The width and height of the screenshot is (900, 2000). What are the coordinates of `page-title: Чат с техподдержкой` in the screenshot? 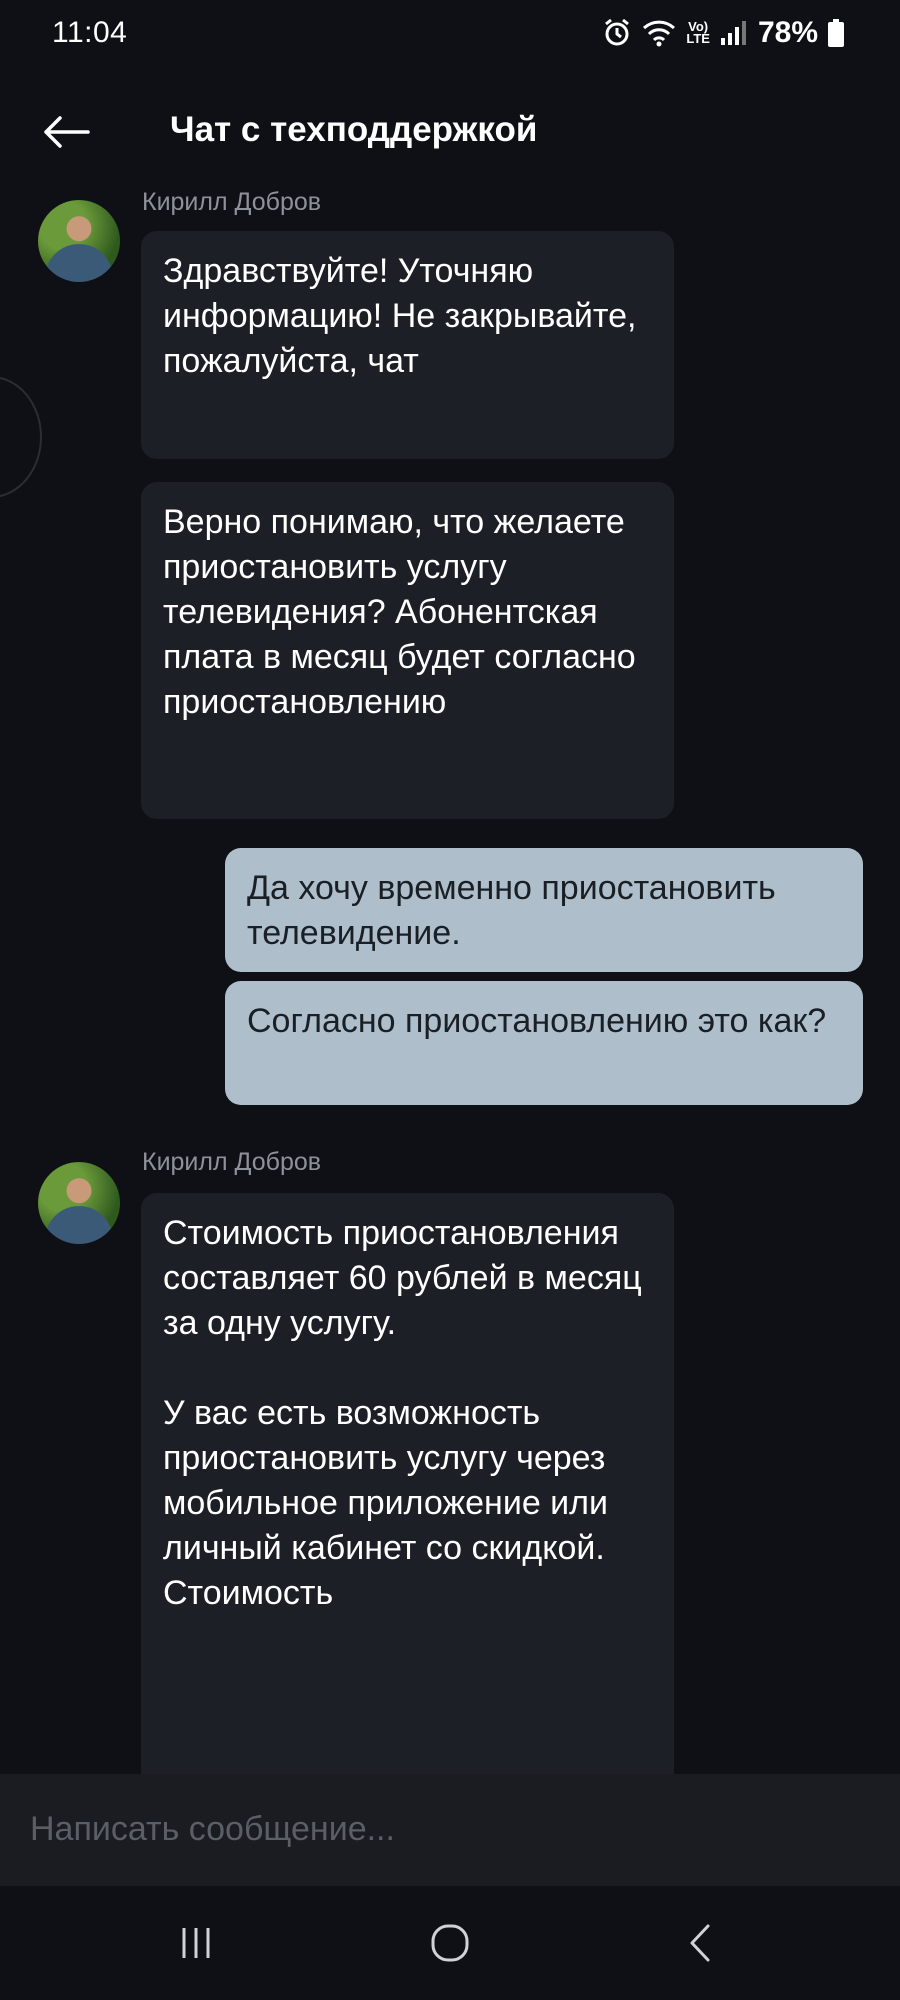 It's located at (354, 129).